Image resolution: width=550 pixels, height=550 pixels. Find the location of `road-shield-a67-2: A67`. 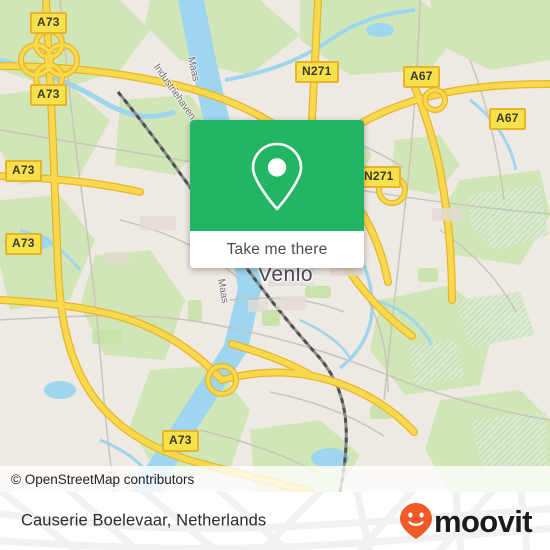

road-shield-a67-2: A67 is located at coordinates (507, 119).